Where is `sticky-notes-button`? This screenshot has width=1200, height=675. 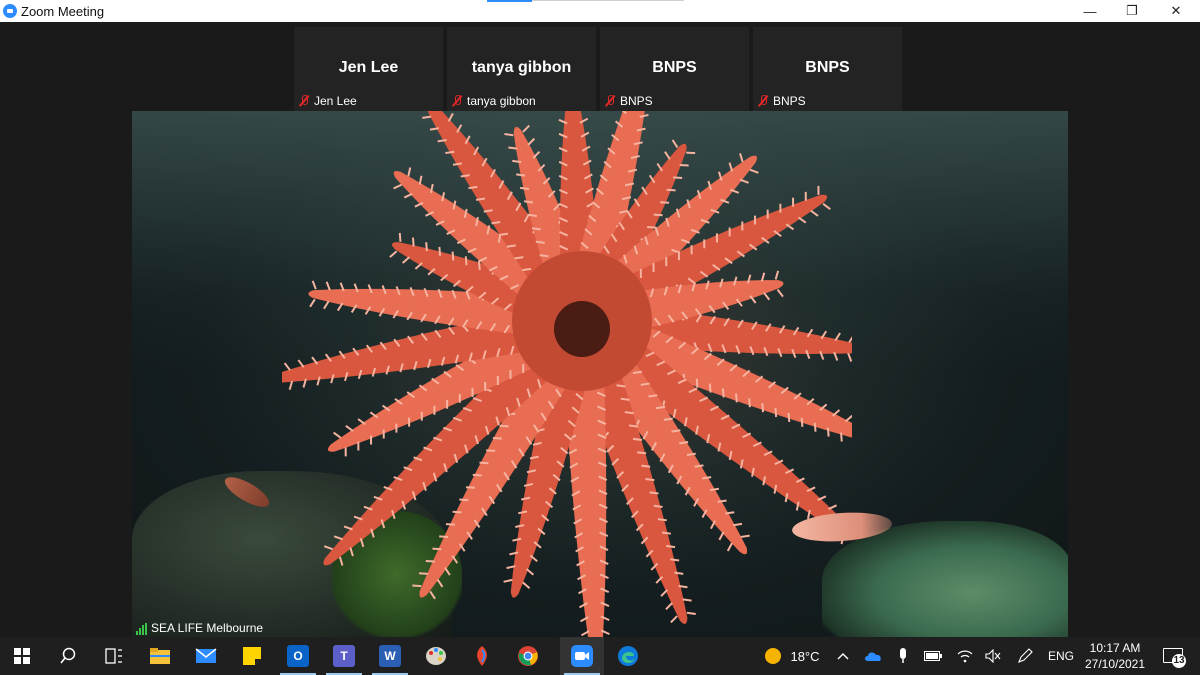 sticky-notes-button is located at coordinates (252, 656).